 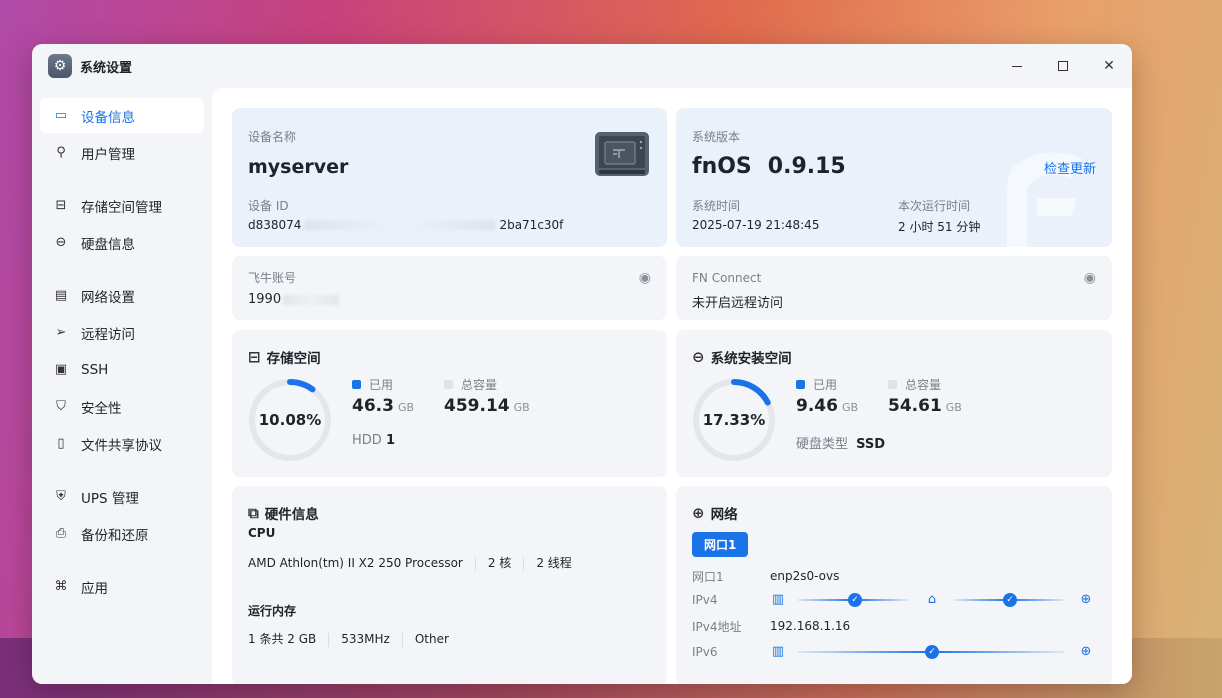 I want to click on storage-used-legend: 已用, so click(x=383, y=384).